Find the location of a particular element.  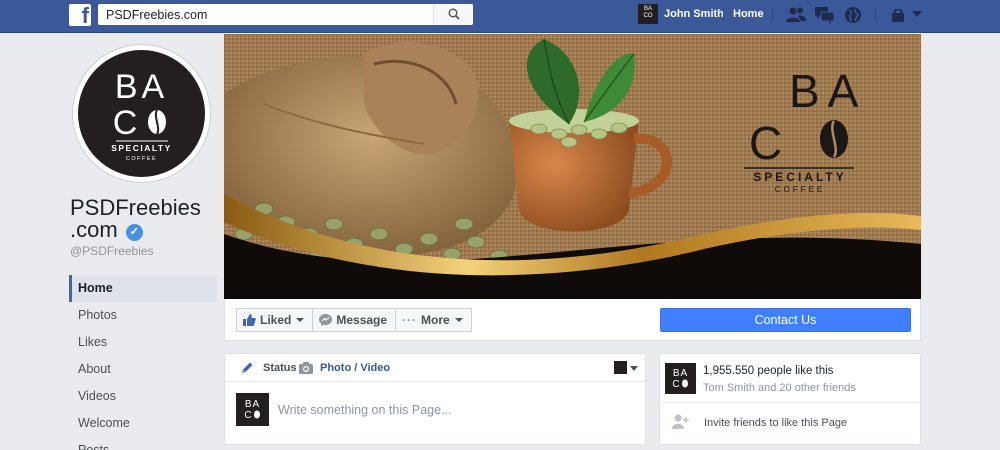

composer-avatar: BA C is located at coordinates (252, 409).